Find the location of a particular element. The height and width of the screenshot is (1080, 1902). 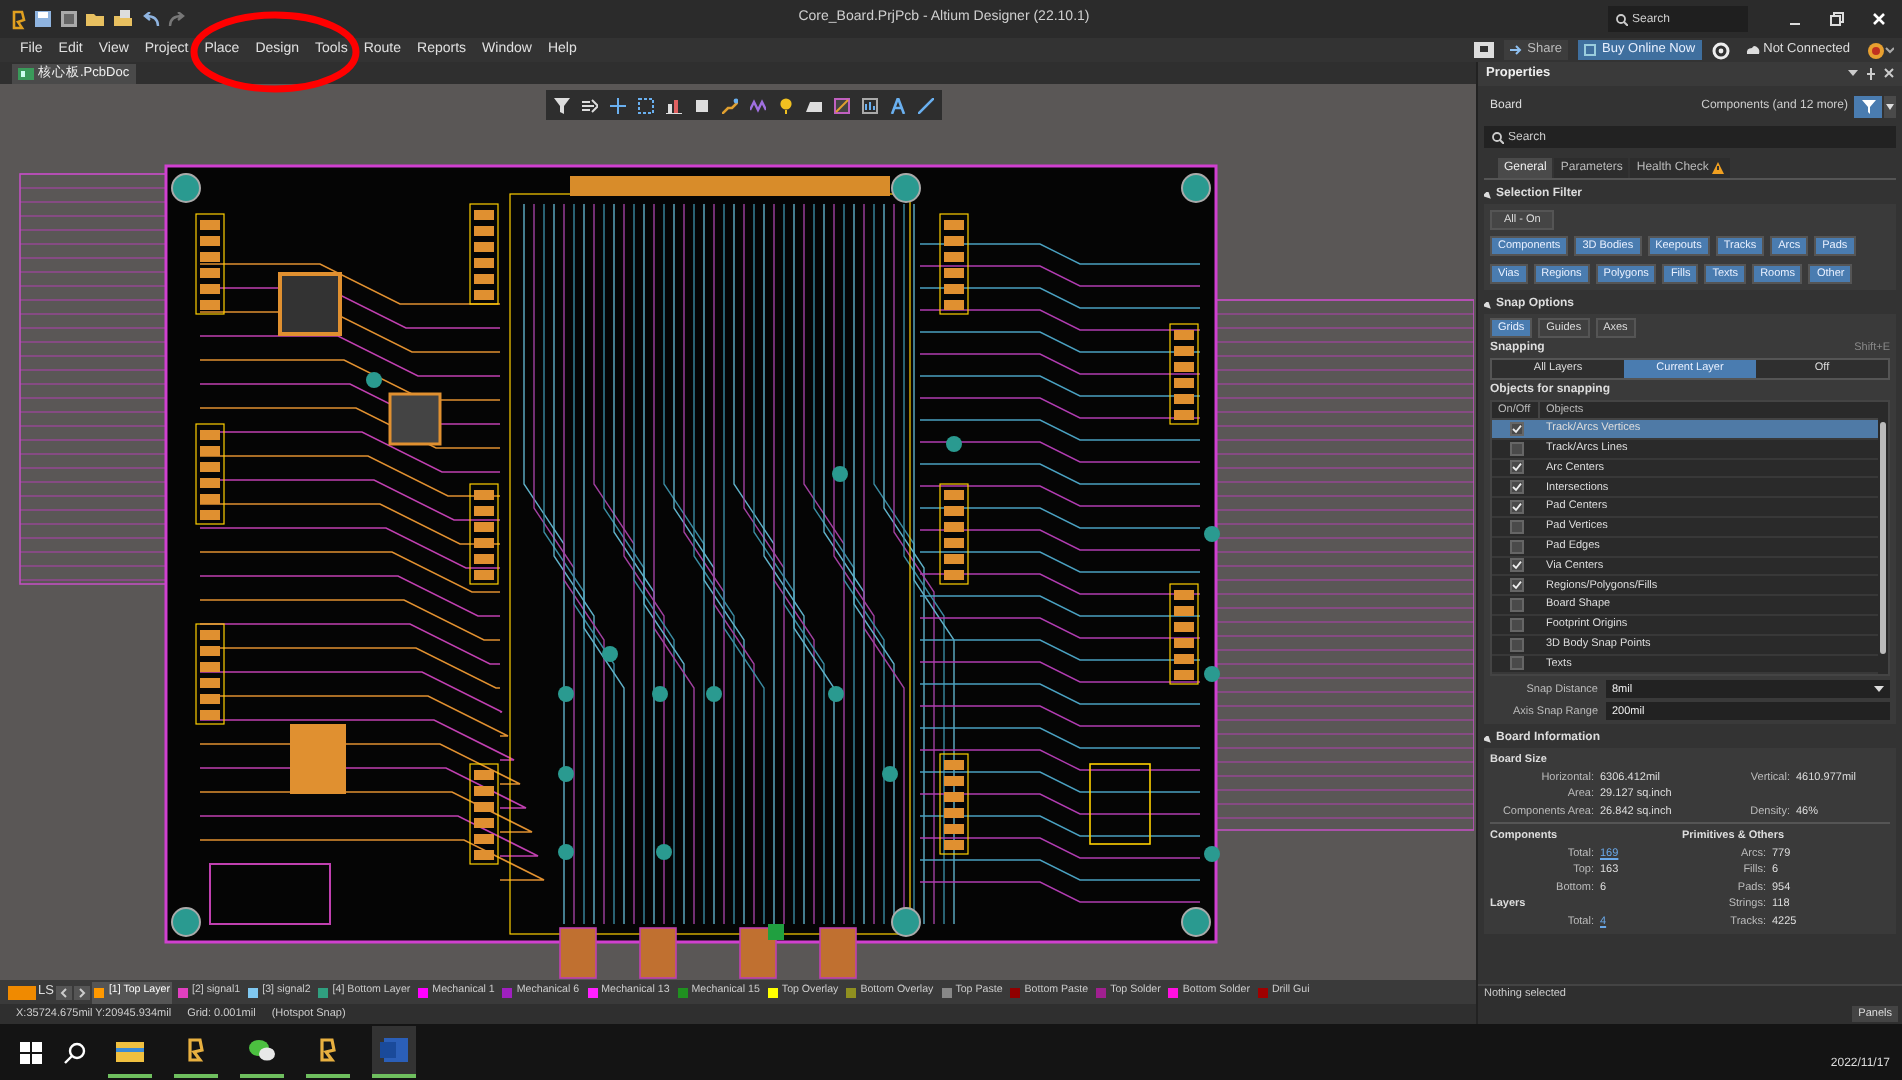

component-icon is located at coordinates (702, 105).